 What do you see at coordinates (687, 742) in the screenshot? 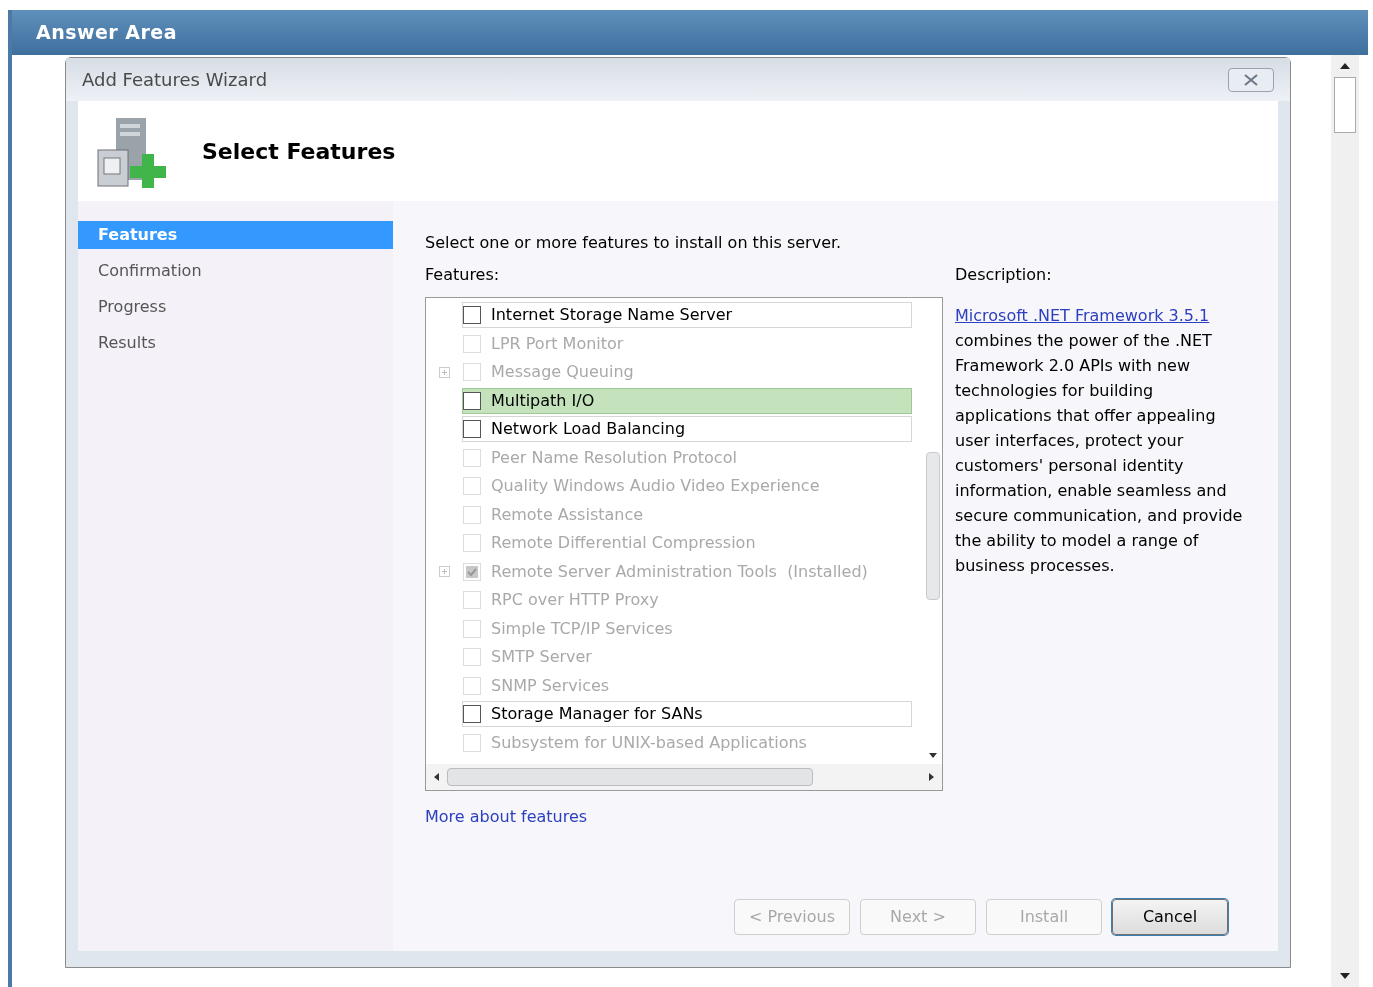
I see `feature-item: Subsystem for UNIX-based Applications` at bounding box center [687, 742].